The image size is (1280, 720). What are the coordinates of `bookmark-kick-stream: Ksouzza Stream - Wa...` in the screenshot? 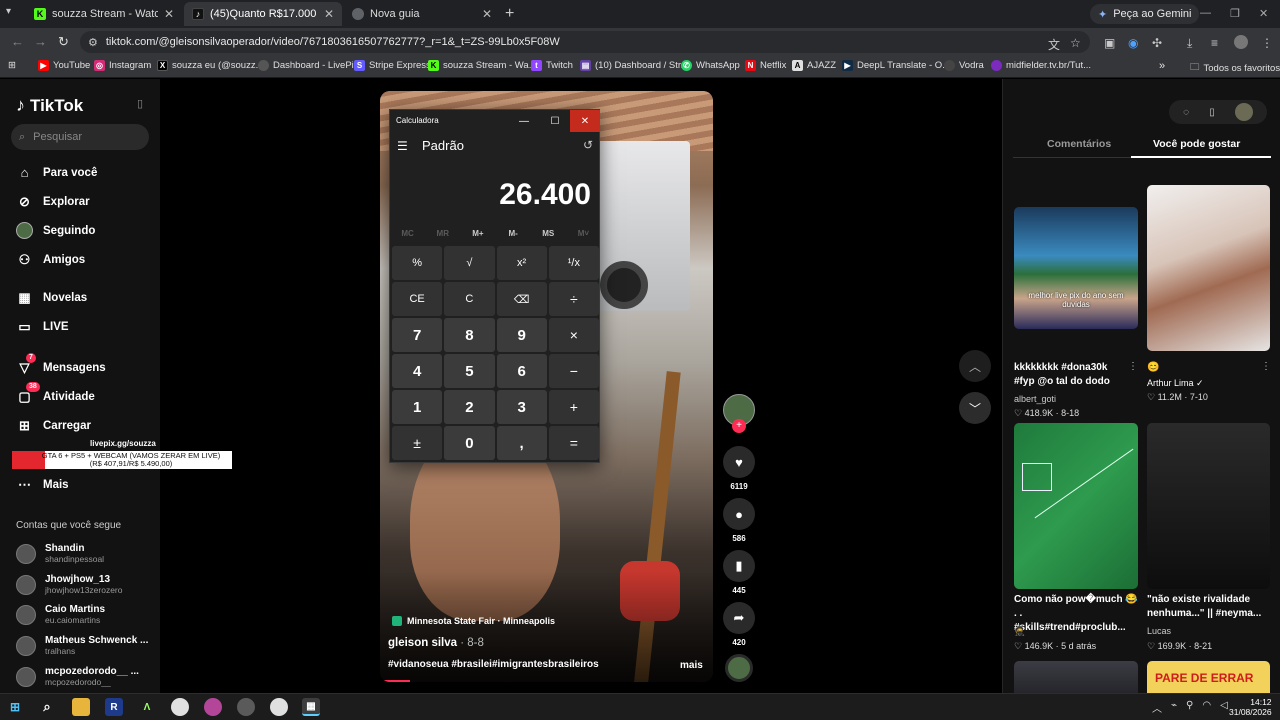 It's located at (482, 65).